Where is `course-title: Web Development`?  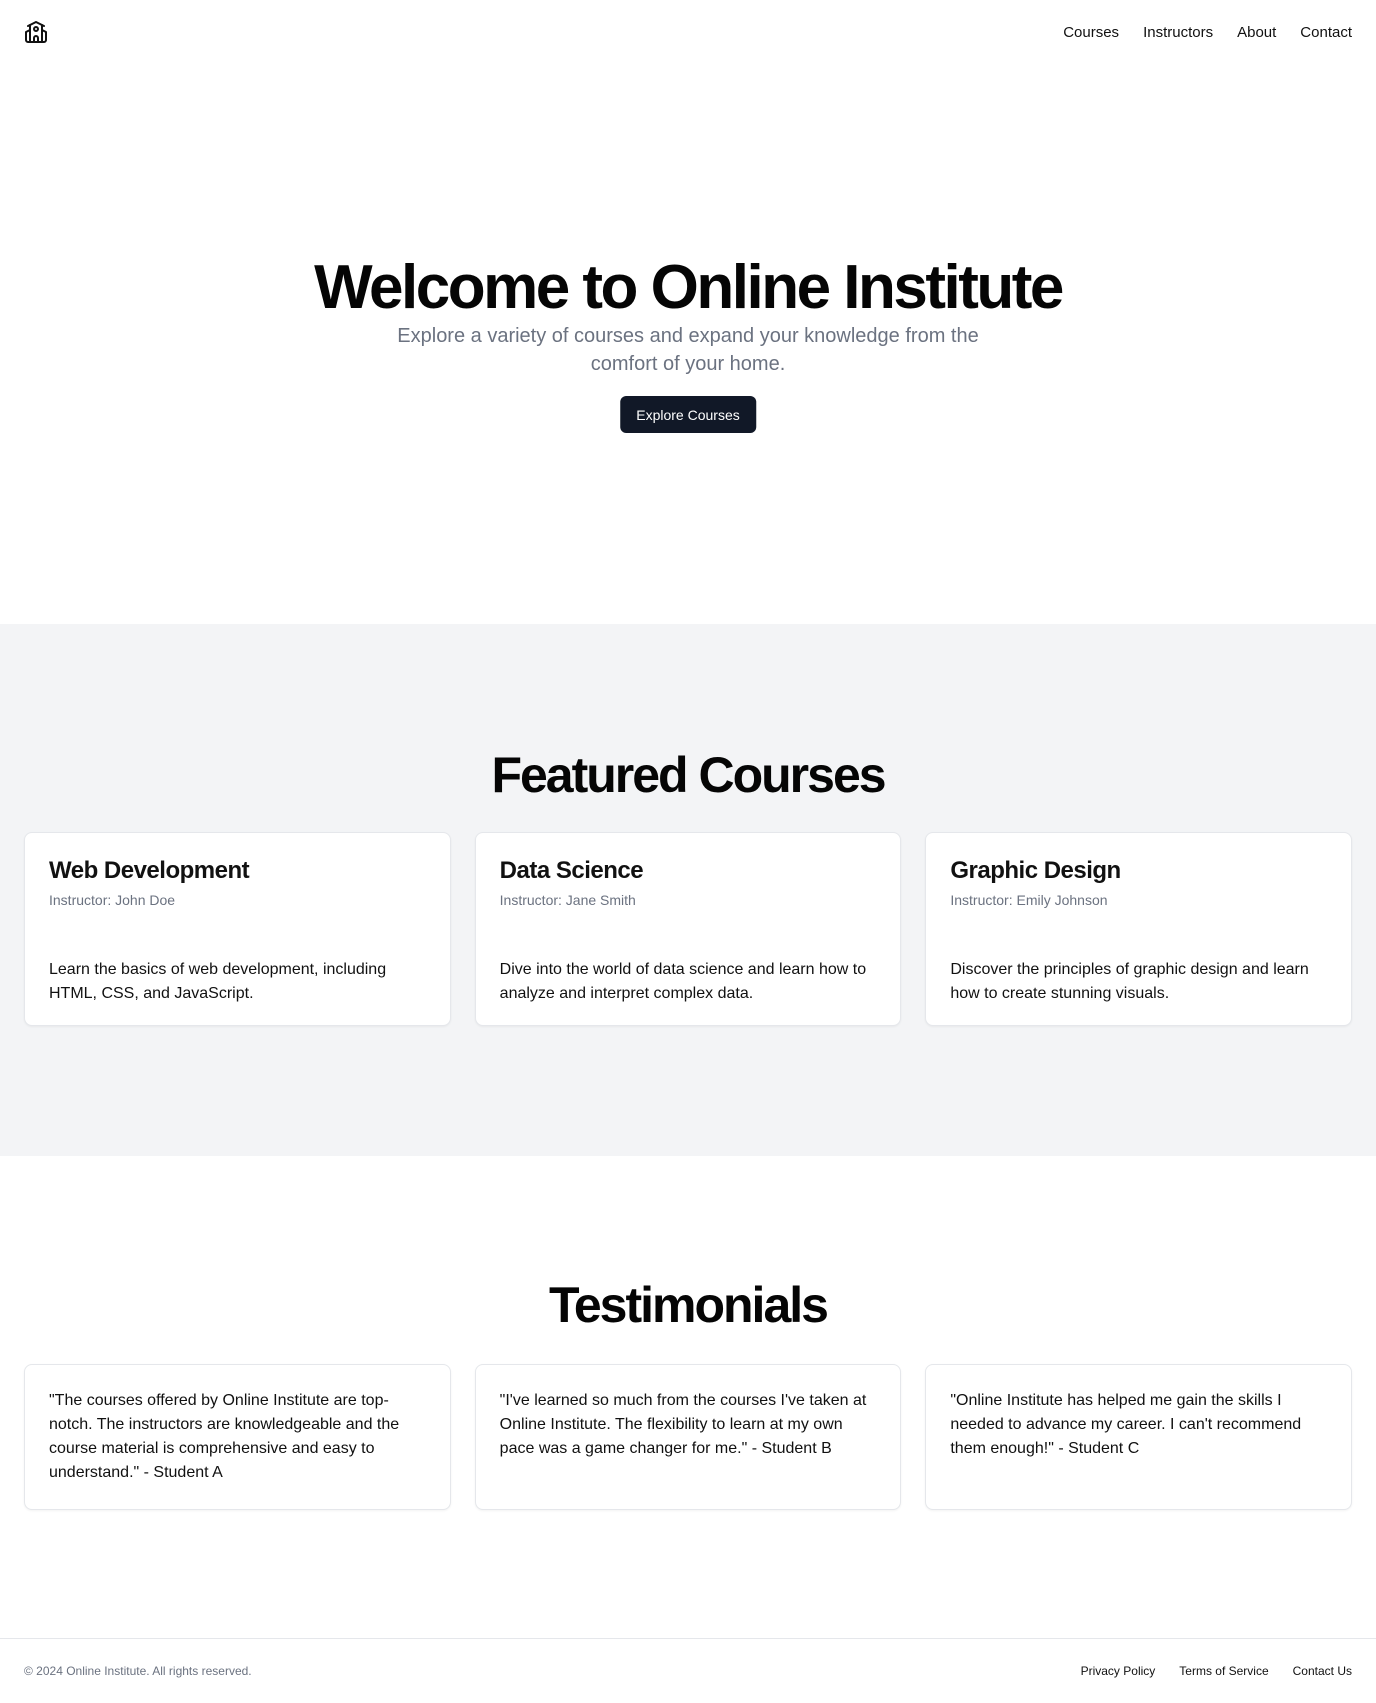 course-title: Web Development is located at coordinates (149, 870).